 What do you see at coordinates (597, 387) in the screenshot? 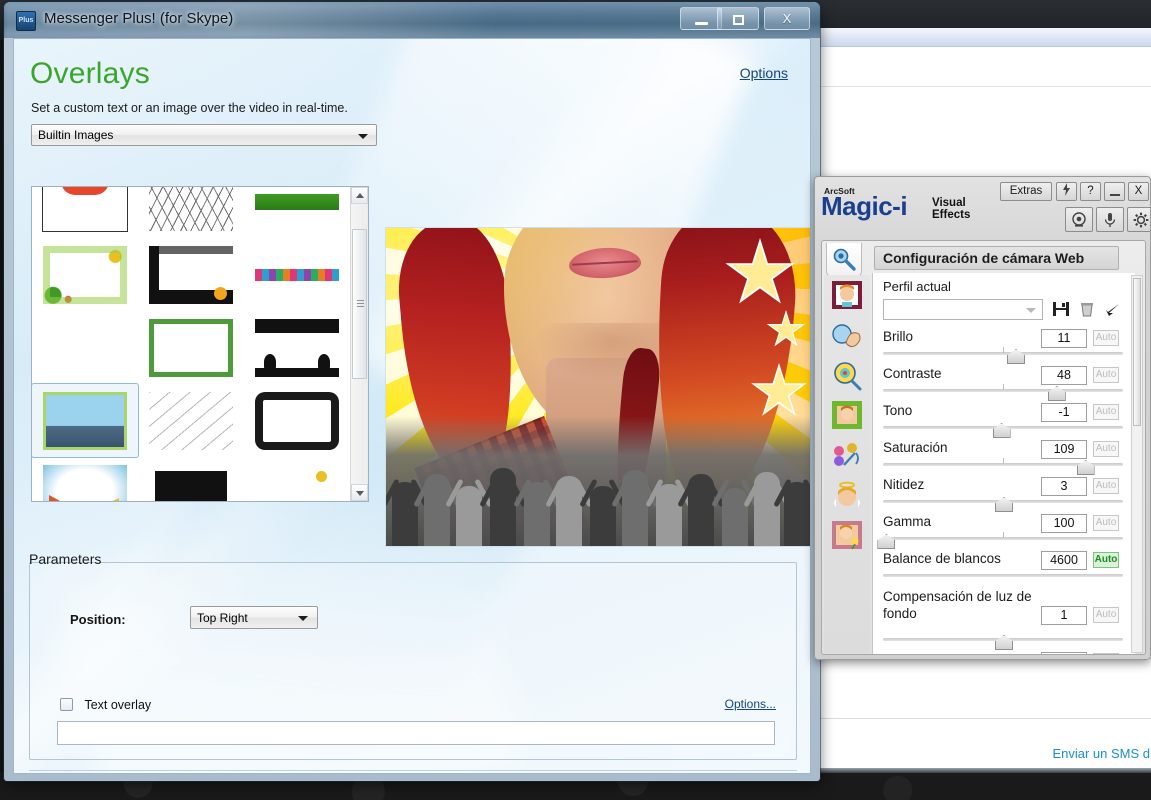
I see `video-preview` at bounding box center [597, 387].